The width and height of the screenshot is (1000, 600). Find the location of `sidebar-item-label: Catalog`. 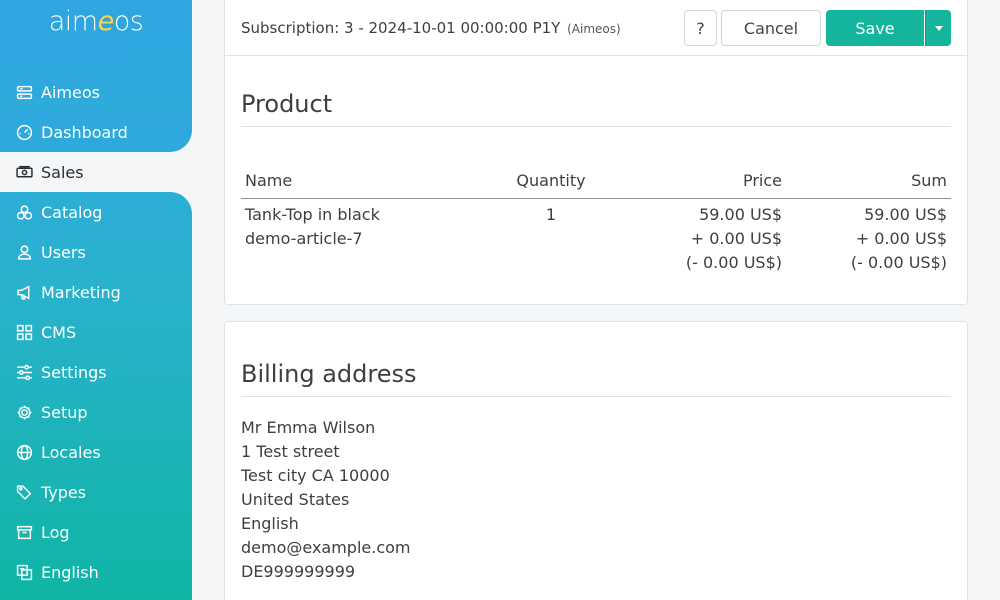

sidebar-item-label: Catalog is located at coordinates (72, 212).